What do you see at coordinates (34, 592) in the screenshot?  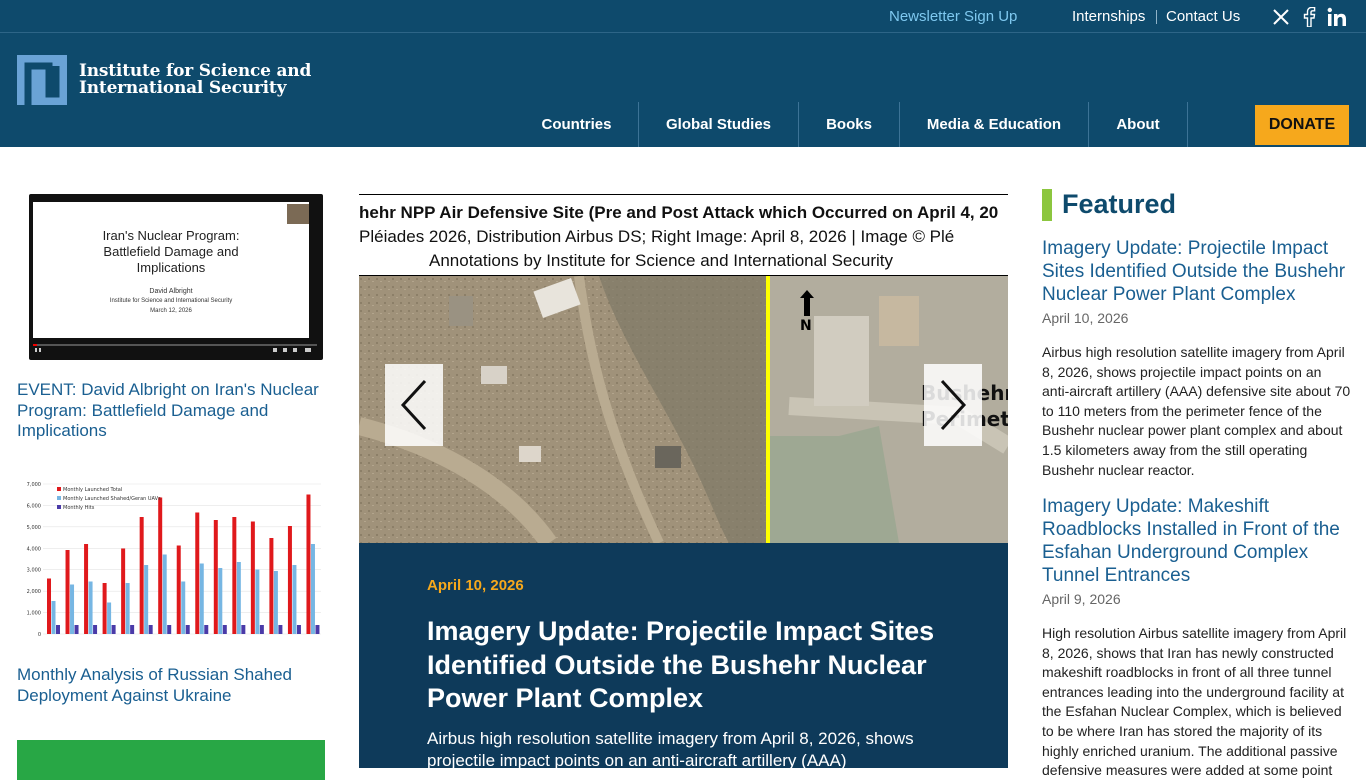 I see `chart-y-tick: 2,000` at bounding box center [34, 592].